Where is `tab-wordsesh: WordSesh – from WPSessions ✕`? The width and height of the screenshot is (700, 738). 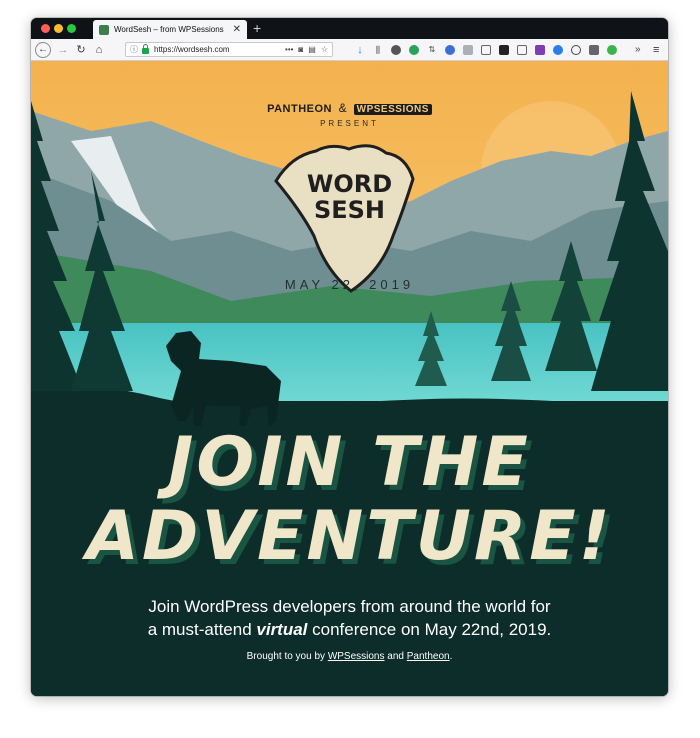
tab-wordsesh: WordSesh – from WPSessions ✕ is located at coordinates (170, 29).